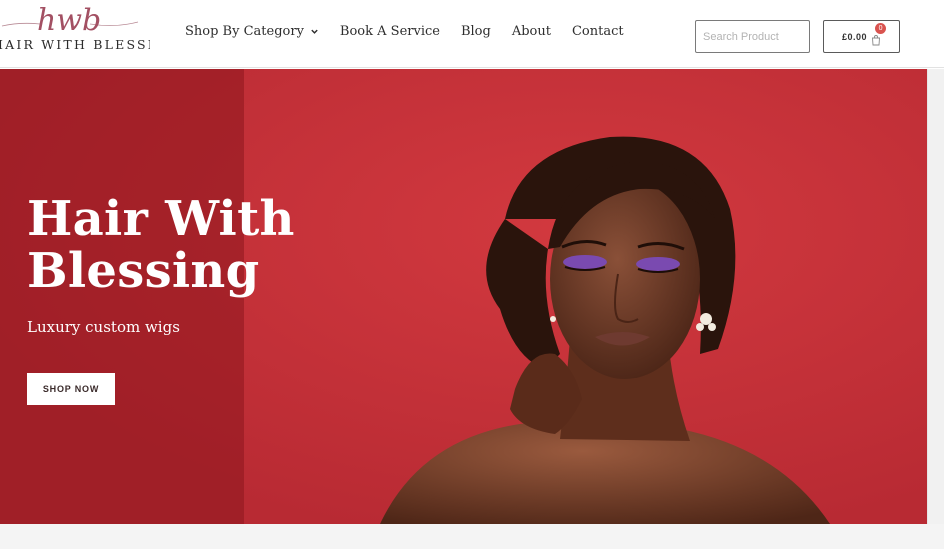  What do you see at coordinates (854, 36) in the screenshot?
I see `cart-amount: £0.00` at bounding box center [854, 36].